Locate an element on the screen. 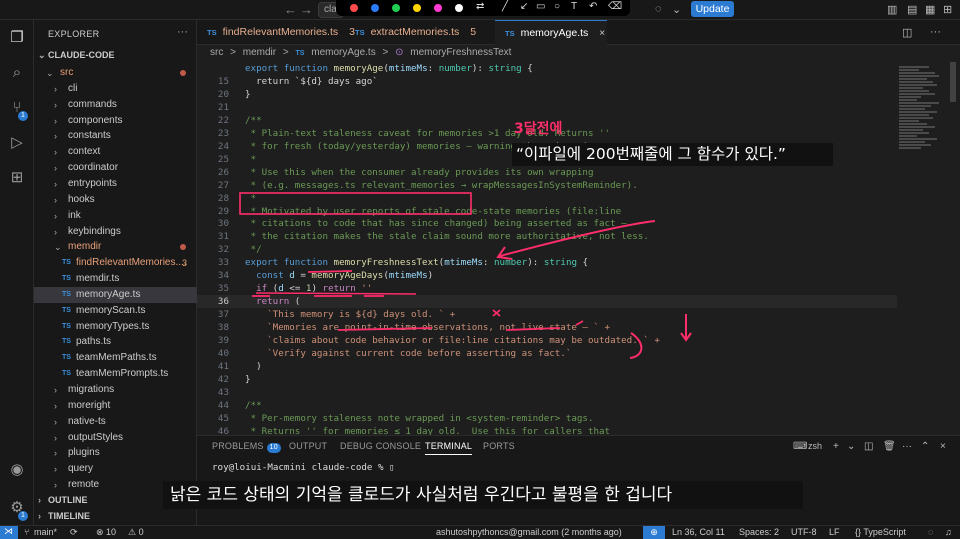  file-item: TS memoryTypes.ts is located at coordinates (115, 327).